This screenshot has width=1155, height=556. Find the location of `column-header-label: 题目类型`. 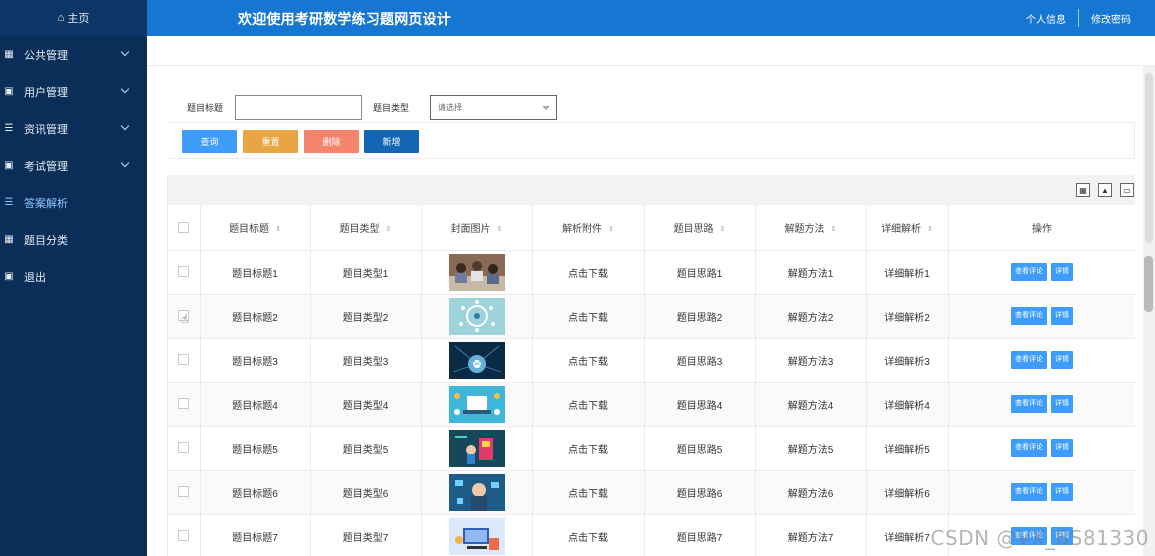

column-header-label: 题目类型 is located at coordinates (359, 229).